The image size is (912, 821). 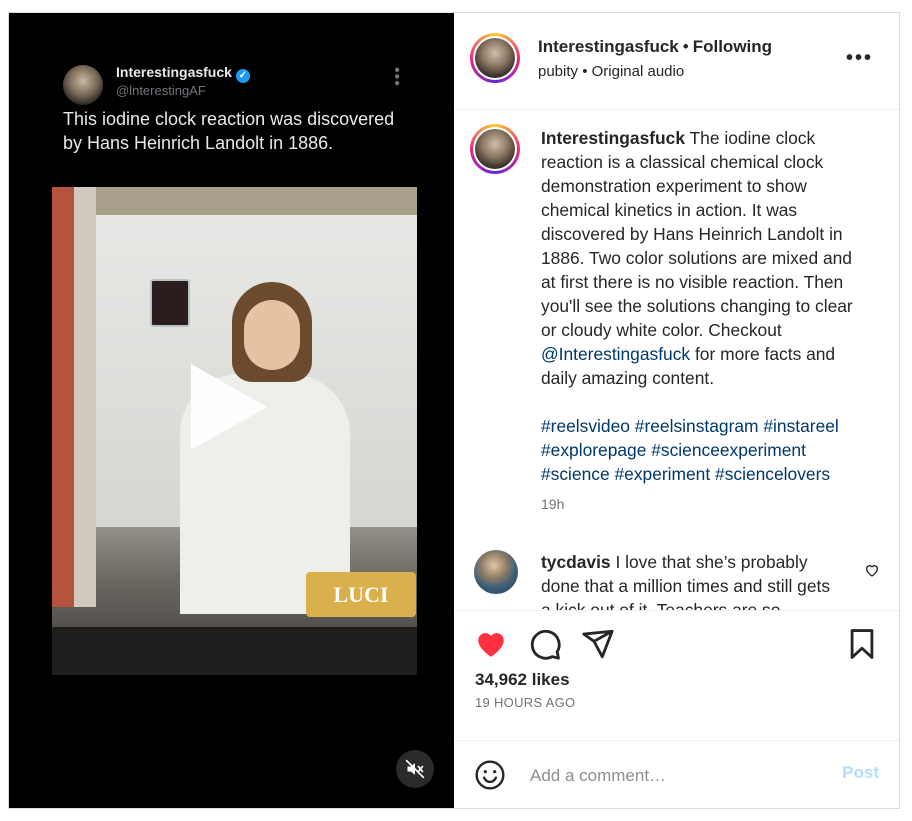 I want to click on caption-username: Interestingasfuck, so click(x=613, y=138).